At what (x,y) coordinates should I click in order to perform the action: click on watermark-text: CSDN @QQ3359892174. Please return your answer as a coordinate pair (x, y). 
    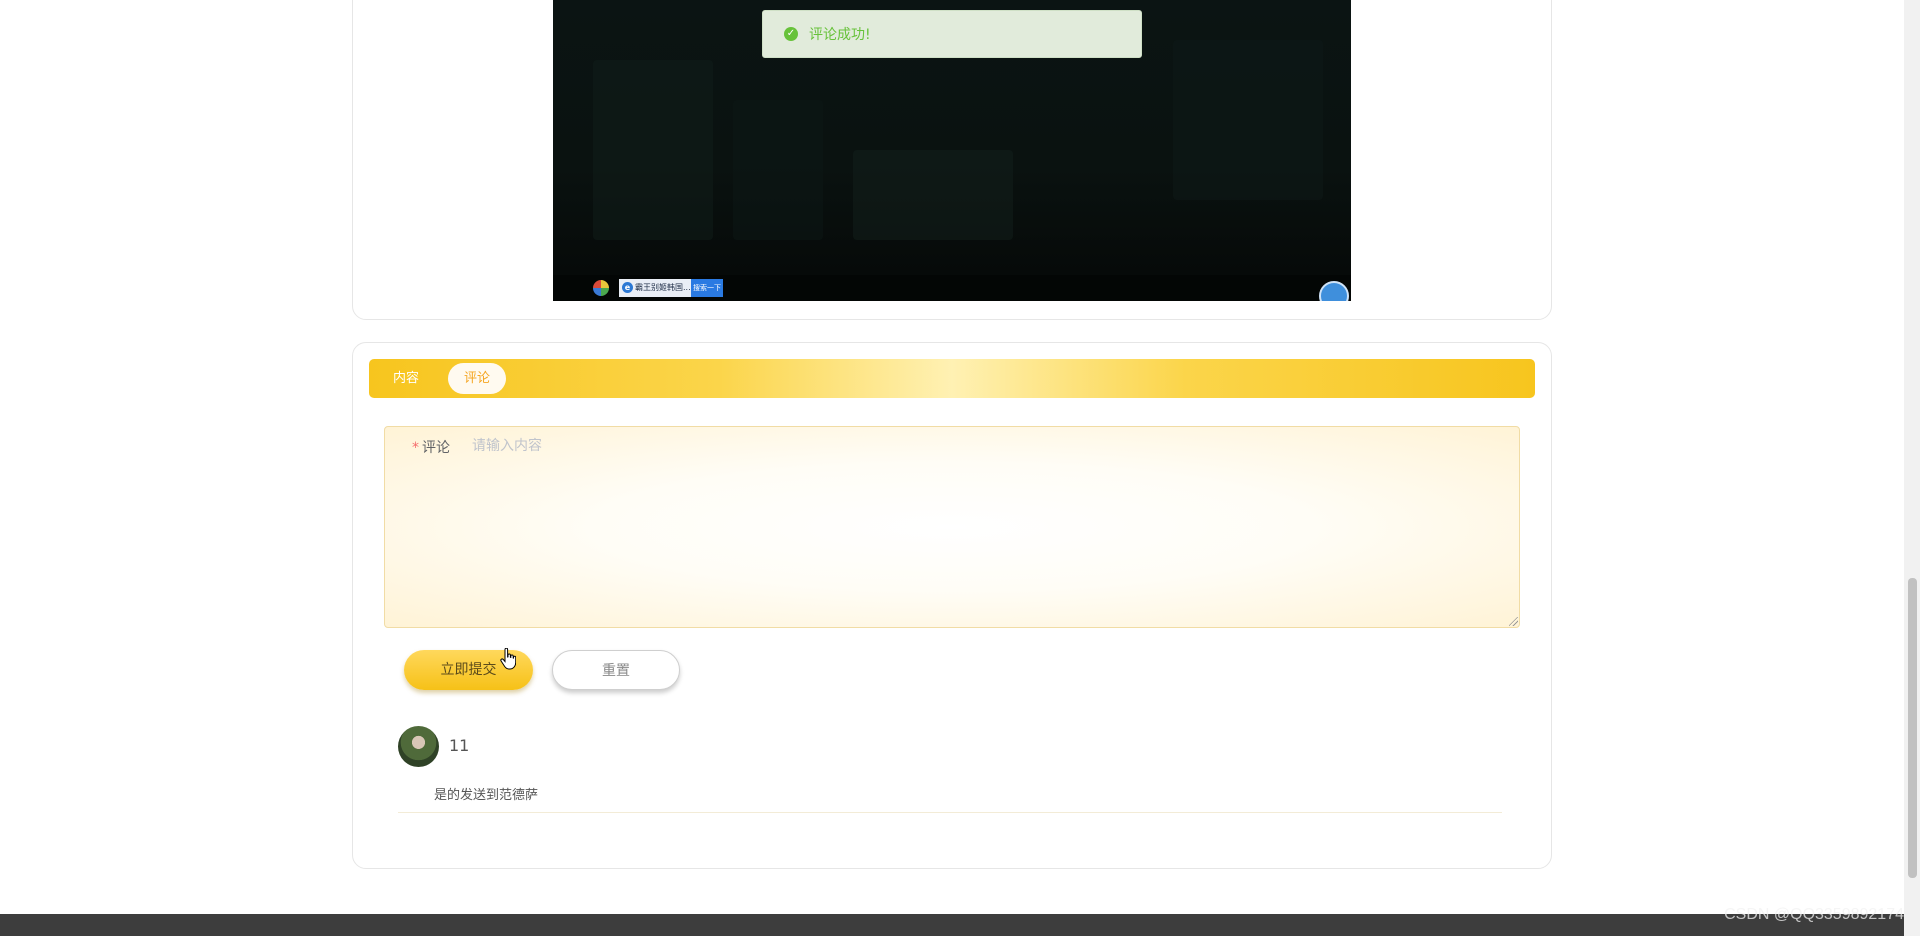
    Looking at the image, I should click on (1814, 914).